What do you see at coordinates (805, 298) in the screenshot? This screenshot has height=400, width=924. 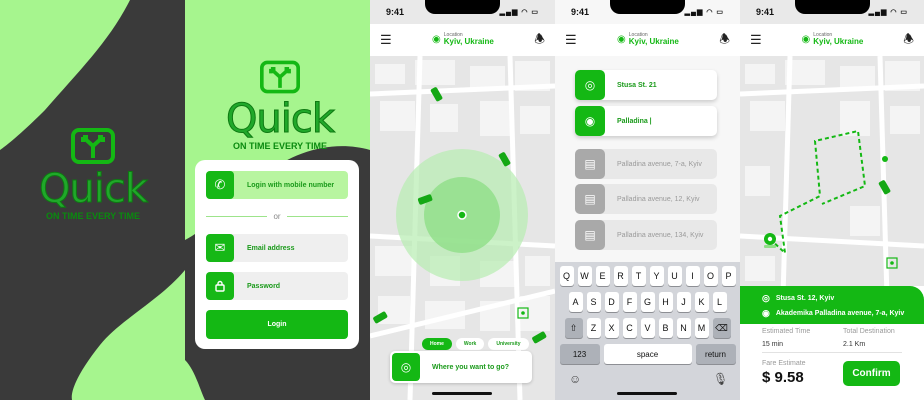 I see `trip-from-value: Stusa St. 12, Kyiv` at bounding box center [805, 298].